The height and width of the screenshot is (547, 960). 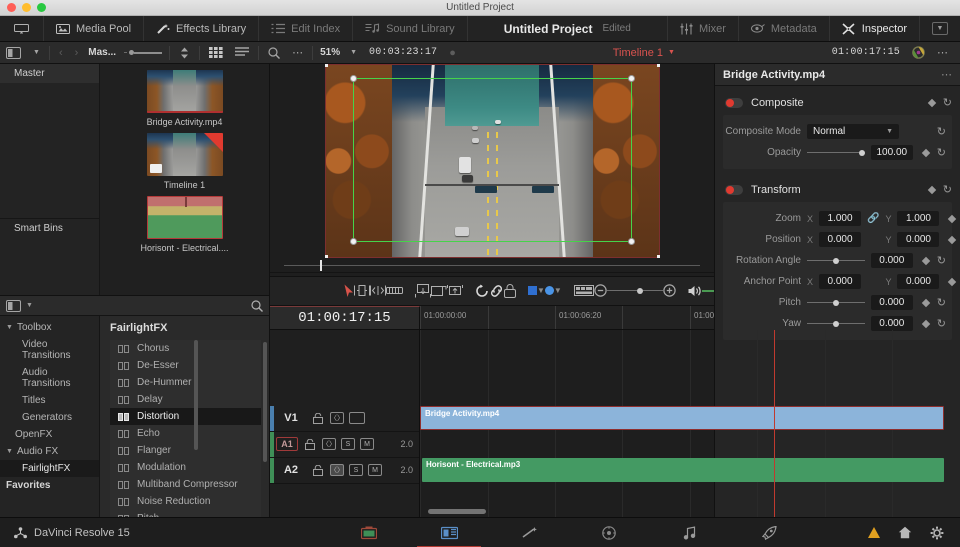 What do you see at coordinates (353, 241) in the screenshot?
I see `transform-handle-bl` at bounding box center [353, 241].